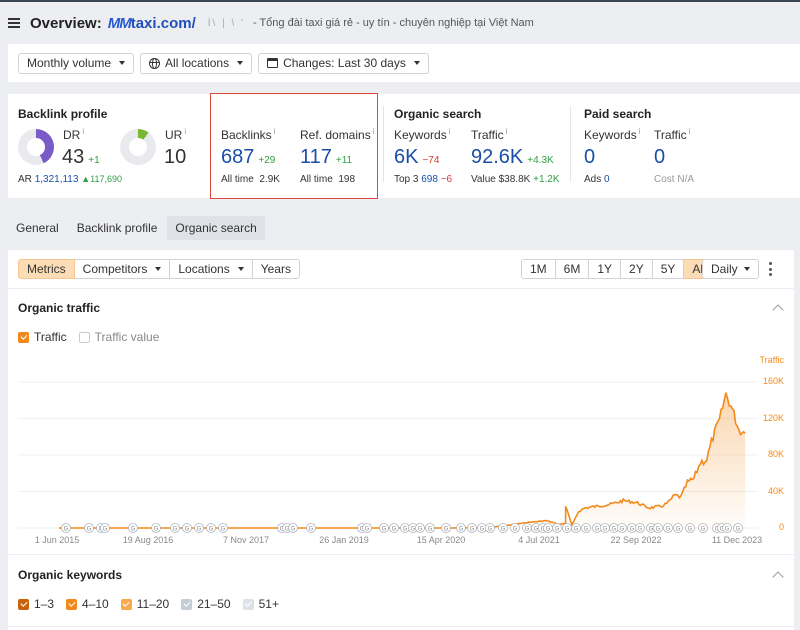 The image size is (800, 630). Describe the element at coordinates (343, 63) in the screenshot. I see `changes-dropdown: Changes: Last 30 days` at that location.